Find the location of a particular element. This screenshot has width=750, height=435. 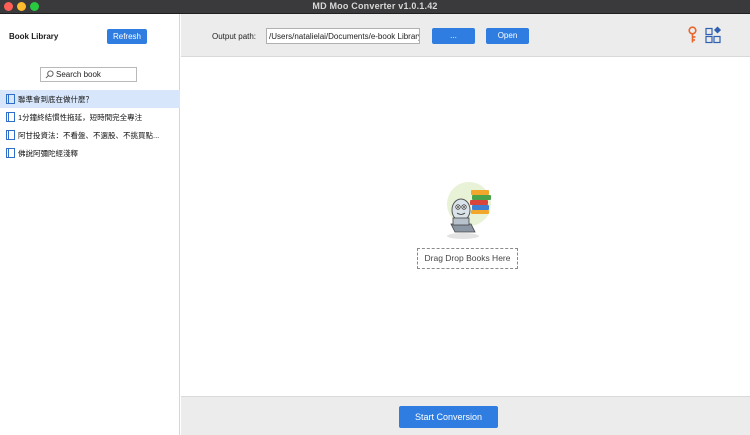

book-title: 1分鐘終結慣性拖延，短時間完全專注 is located at coordinates (80, 117).